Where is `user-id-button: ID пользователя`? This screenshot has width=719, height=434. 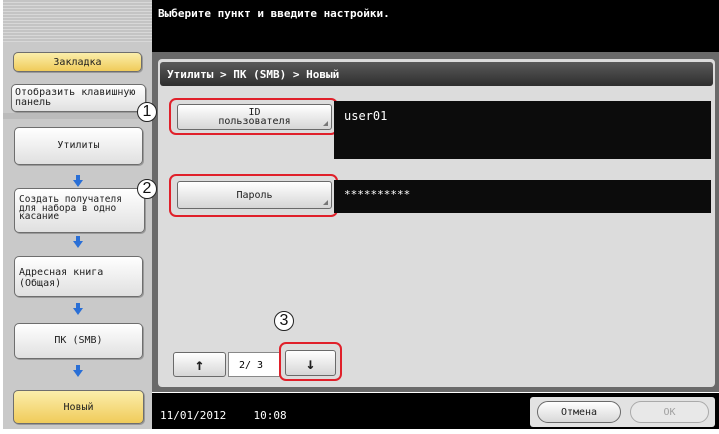
user-id-button: ID пользователя is located at coordinates (254, 117).